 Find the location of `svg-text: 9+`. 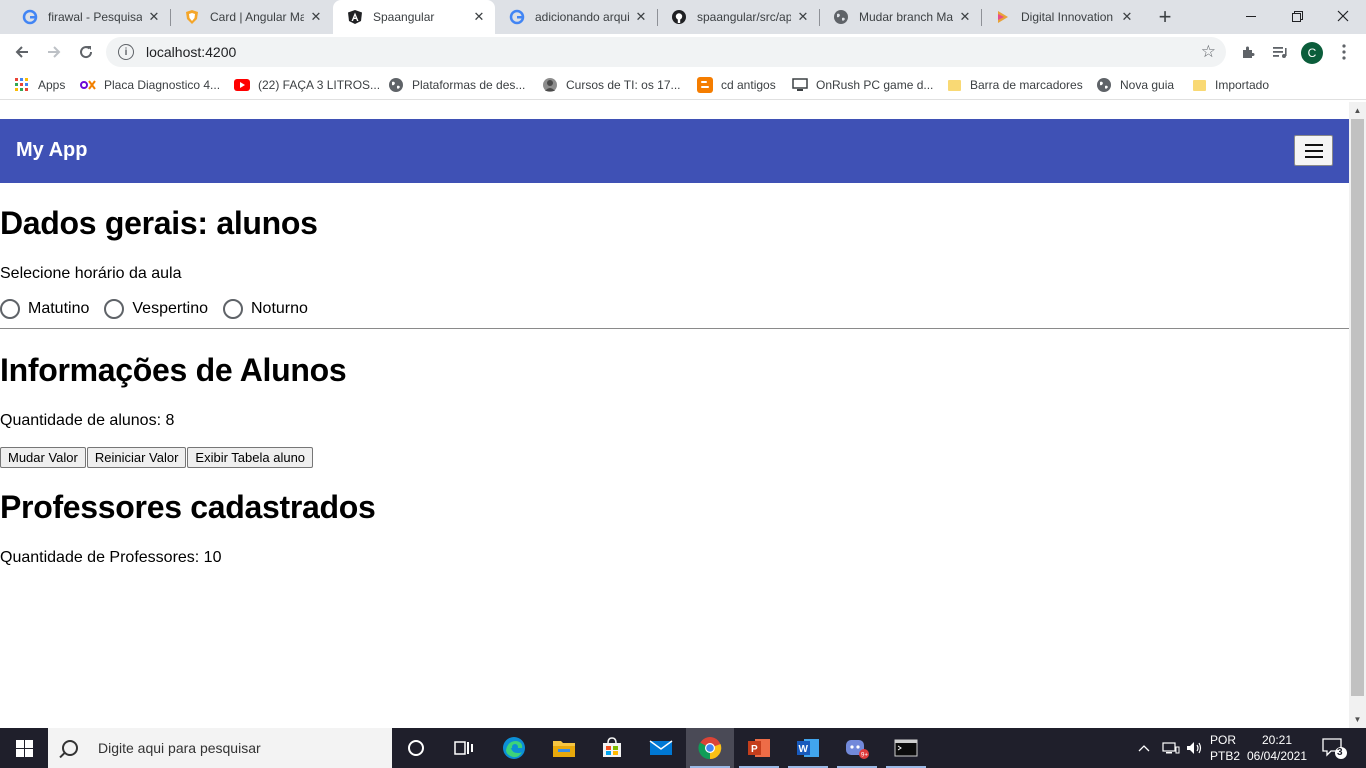

svg-text: 9+ is located at coordinates (864, 756).